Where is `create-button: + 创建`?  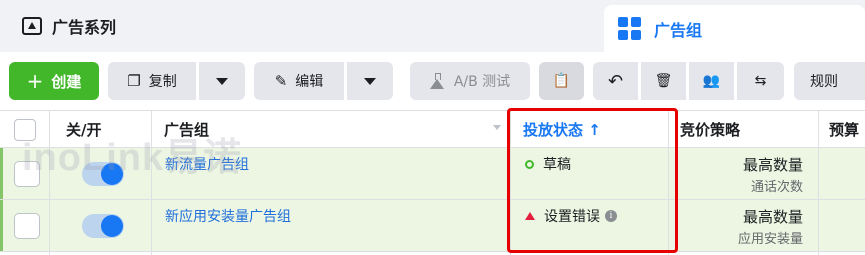 create-button: + 创建 is located at coordinates (54, 81).